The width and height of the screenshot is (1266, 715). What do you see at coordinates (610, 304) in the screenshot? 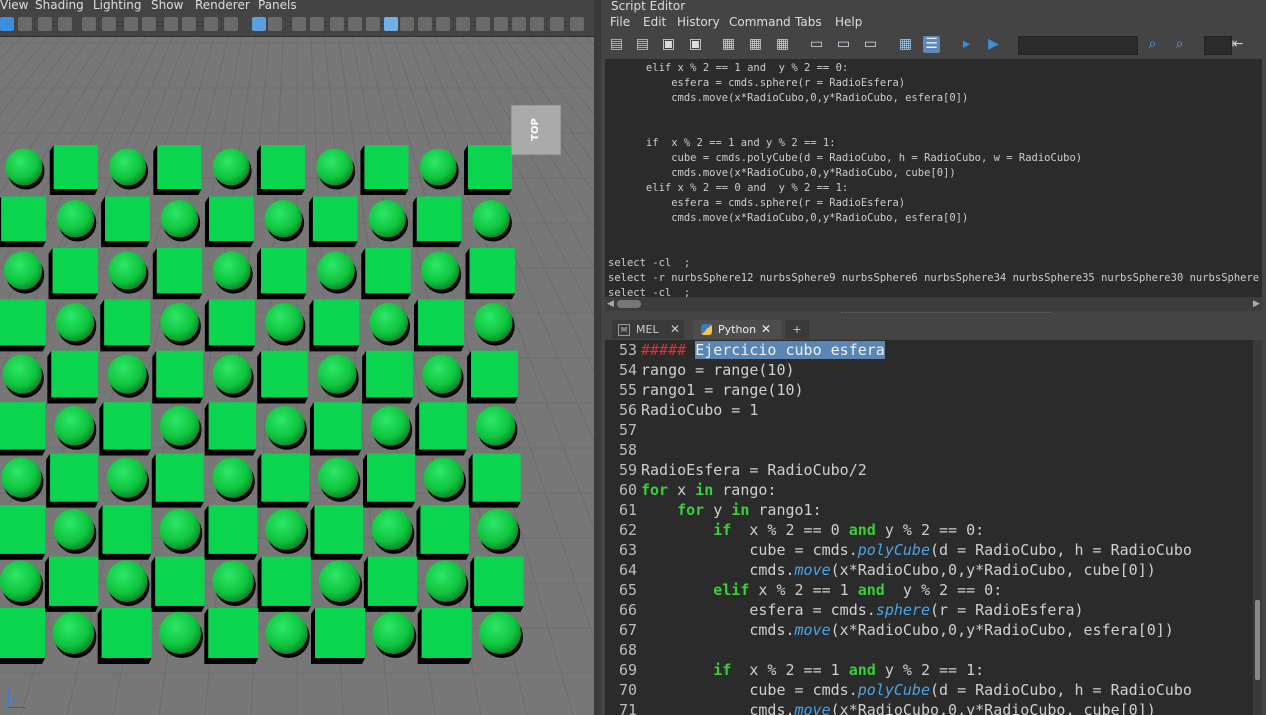
I see `scroll-left-icon: ◀` at bounding box center [610, 304].